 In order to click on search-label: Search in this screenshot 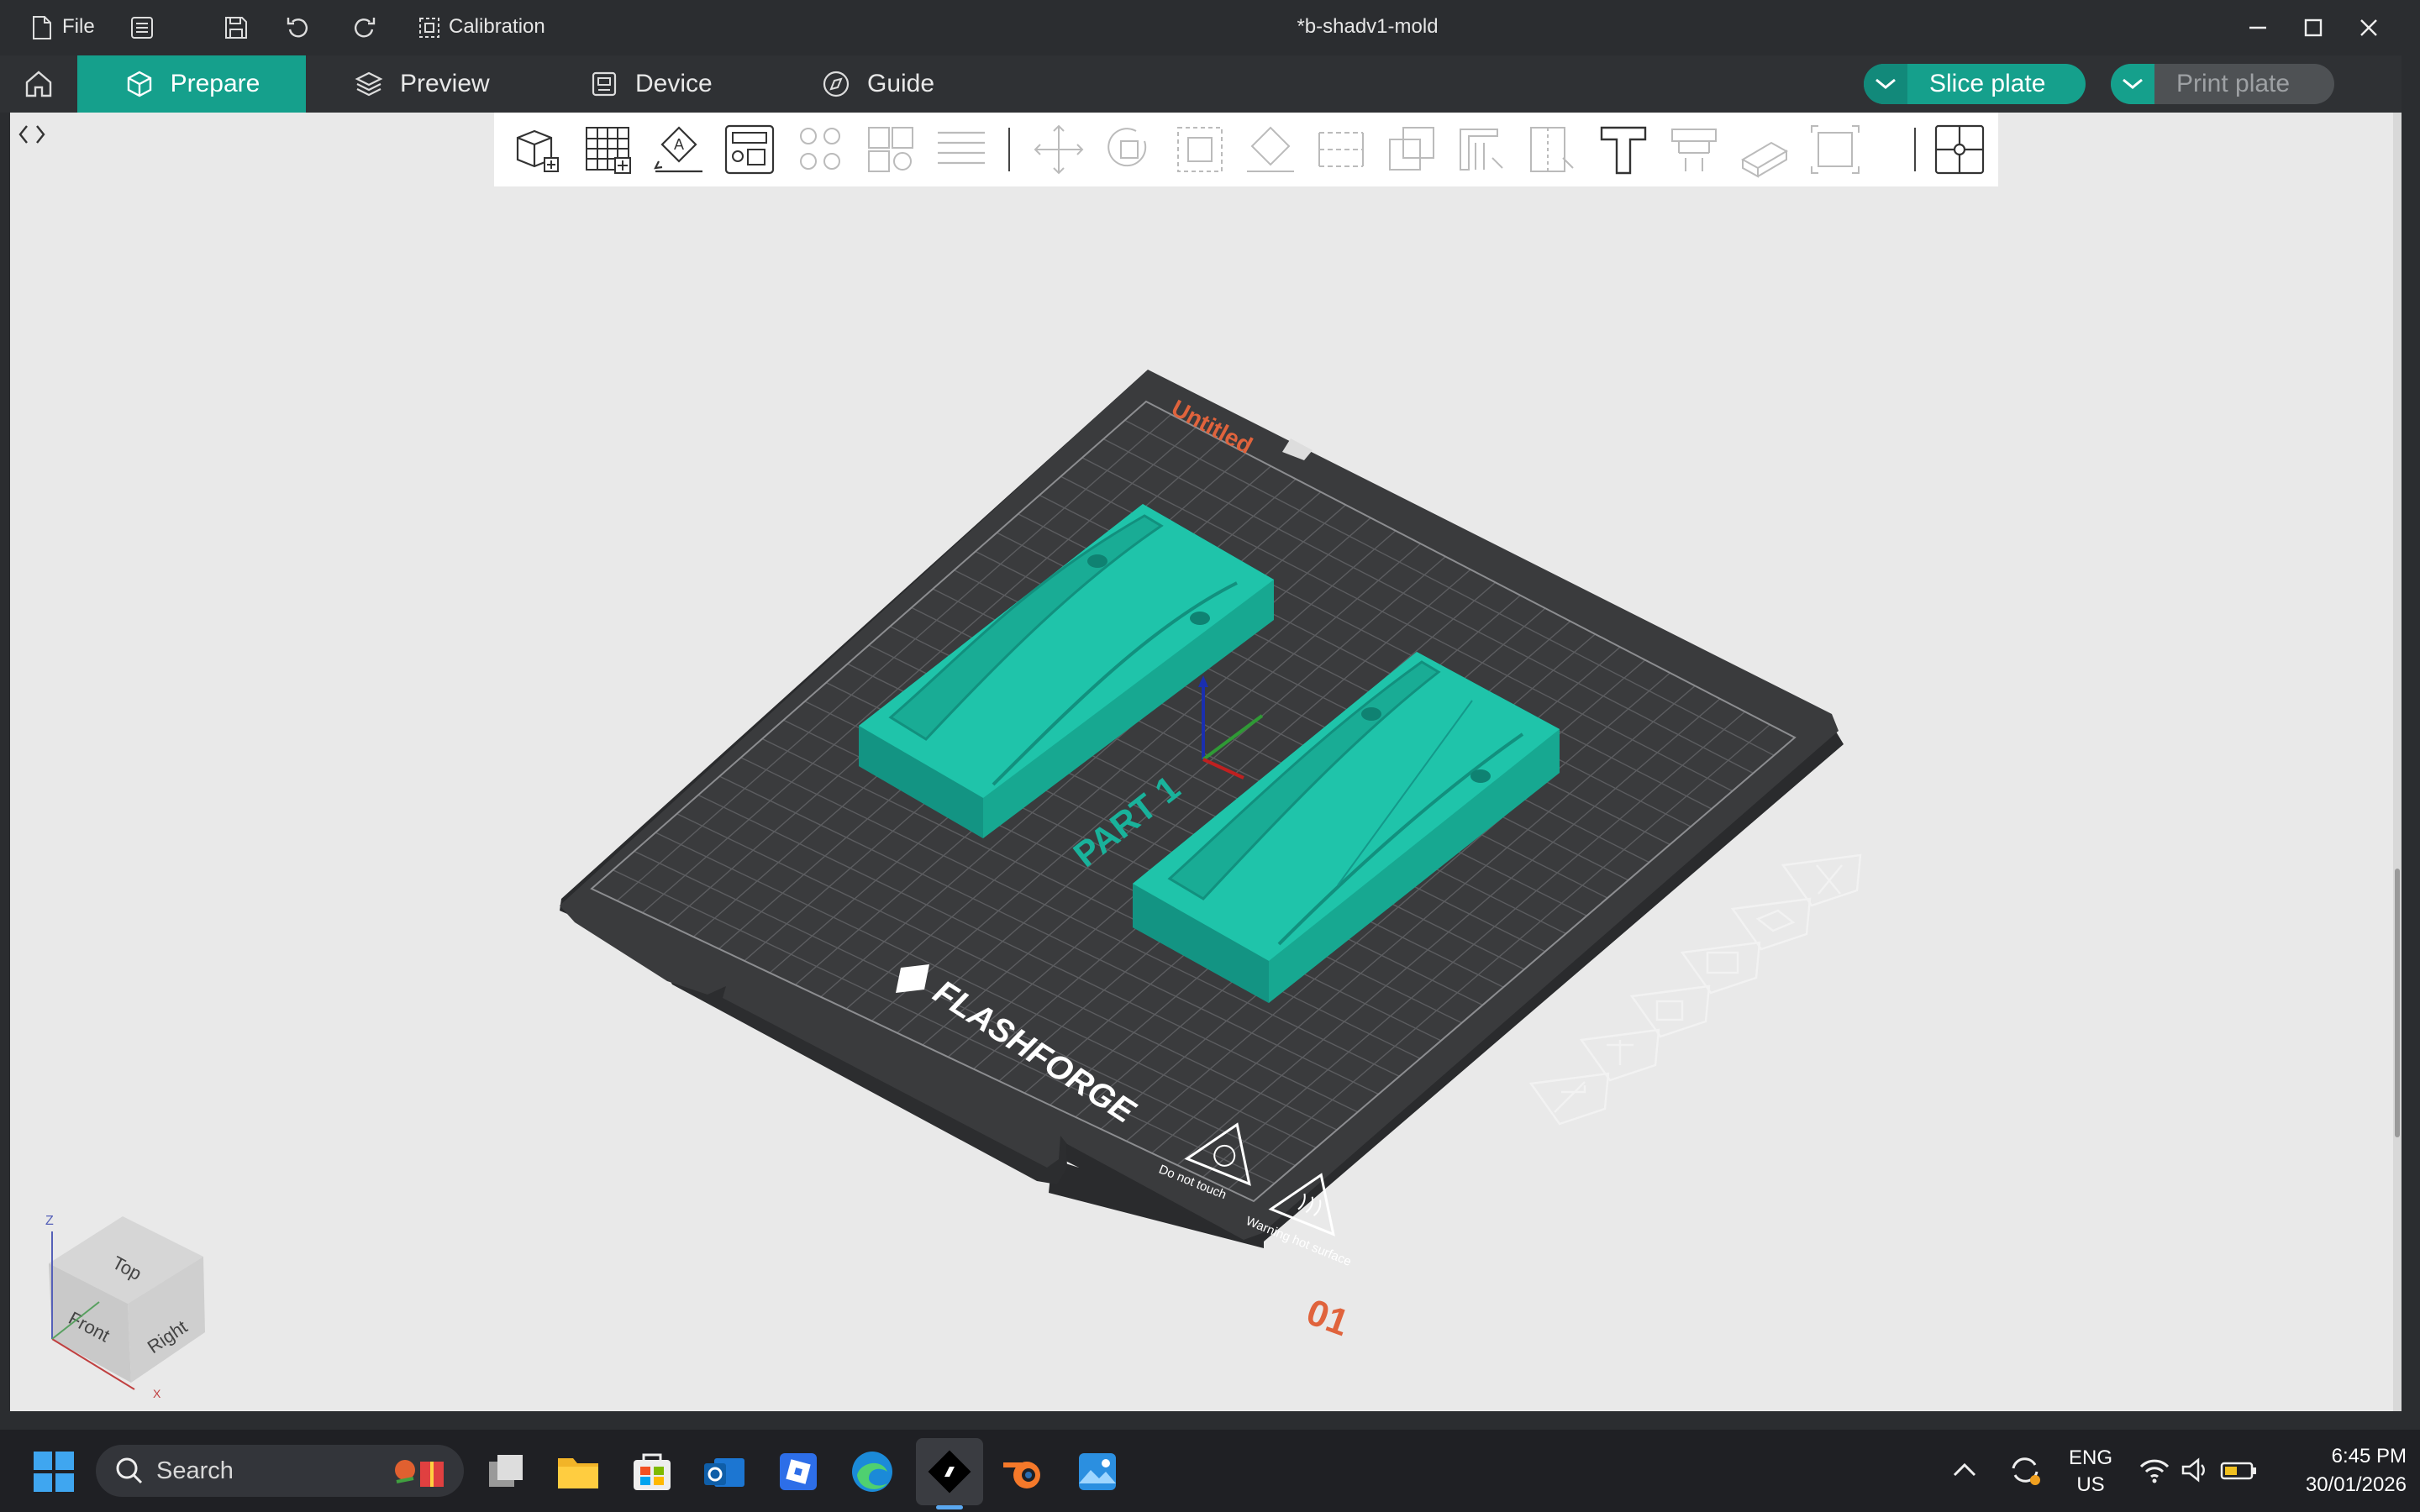, I will do `click(195, 1470)`.